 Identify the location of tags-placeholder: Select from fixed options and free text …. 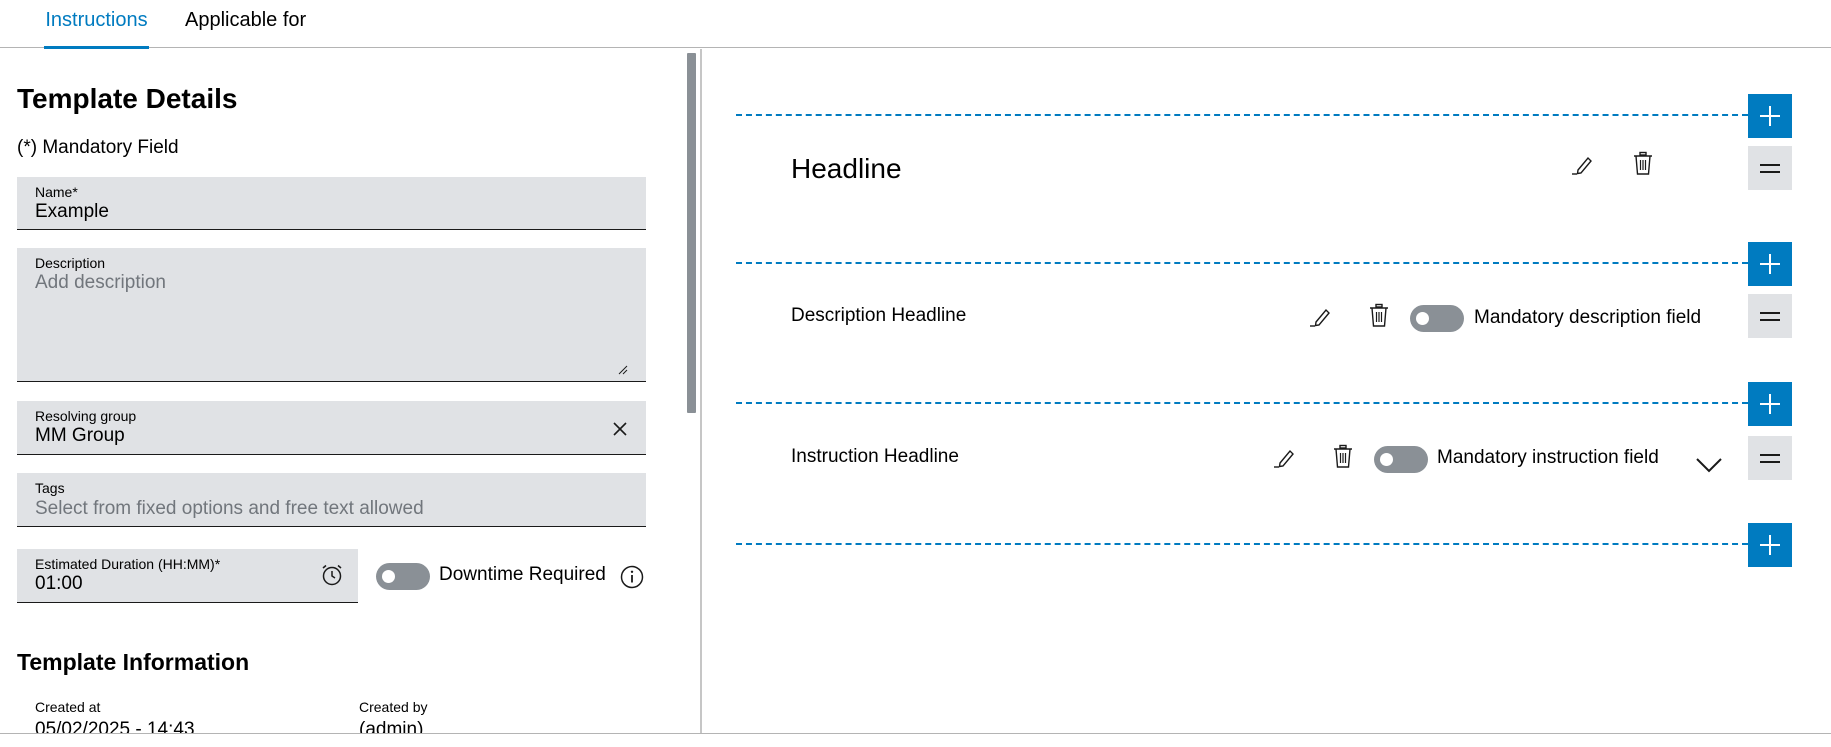
(229, 508).